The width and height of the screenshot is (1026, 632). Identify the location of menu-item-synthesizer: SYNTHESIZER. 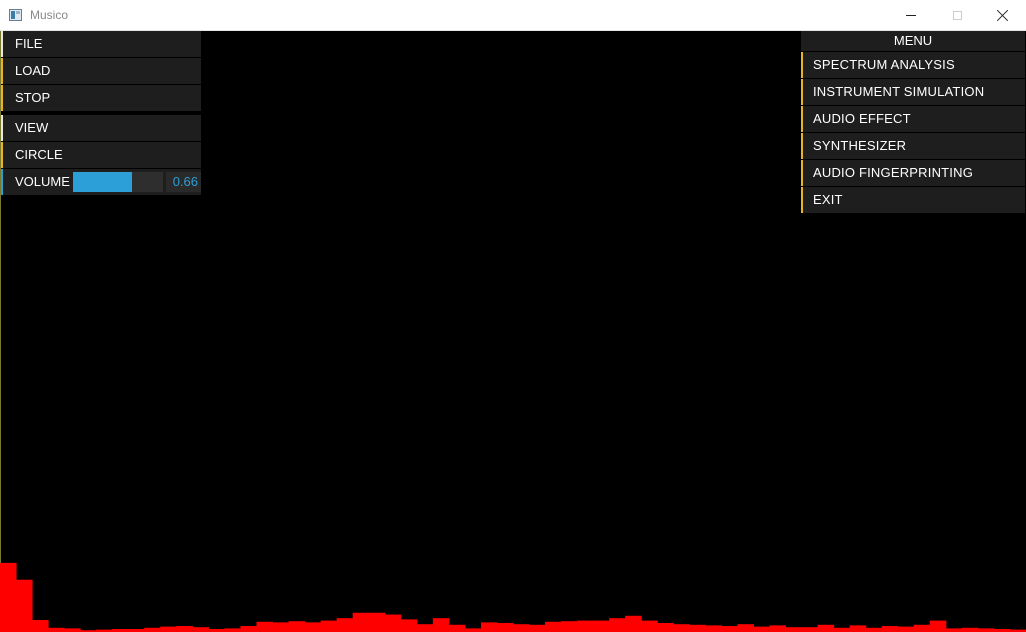
(913, 146).